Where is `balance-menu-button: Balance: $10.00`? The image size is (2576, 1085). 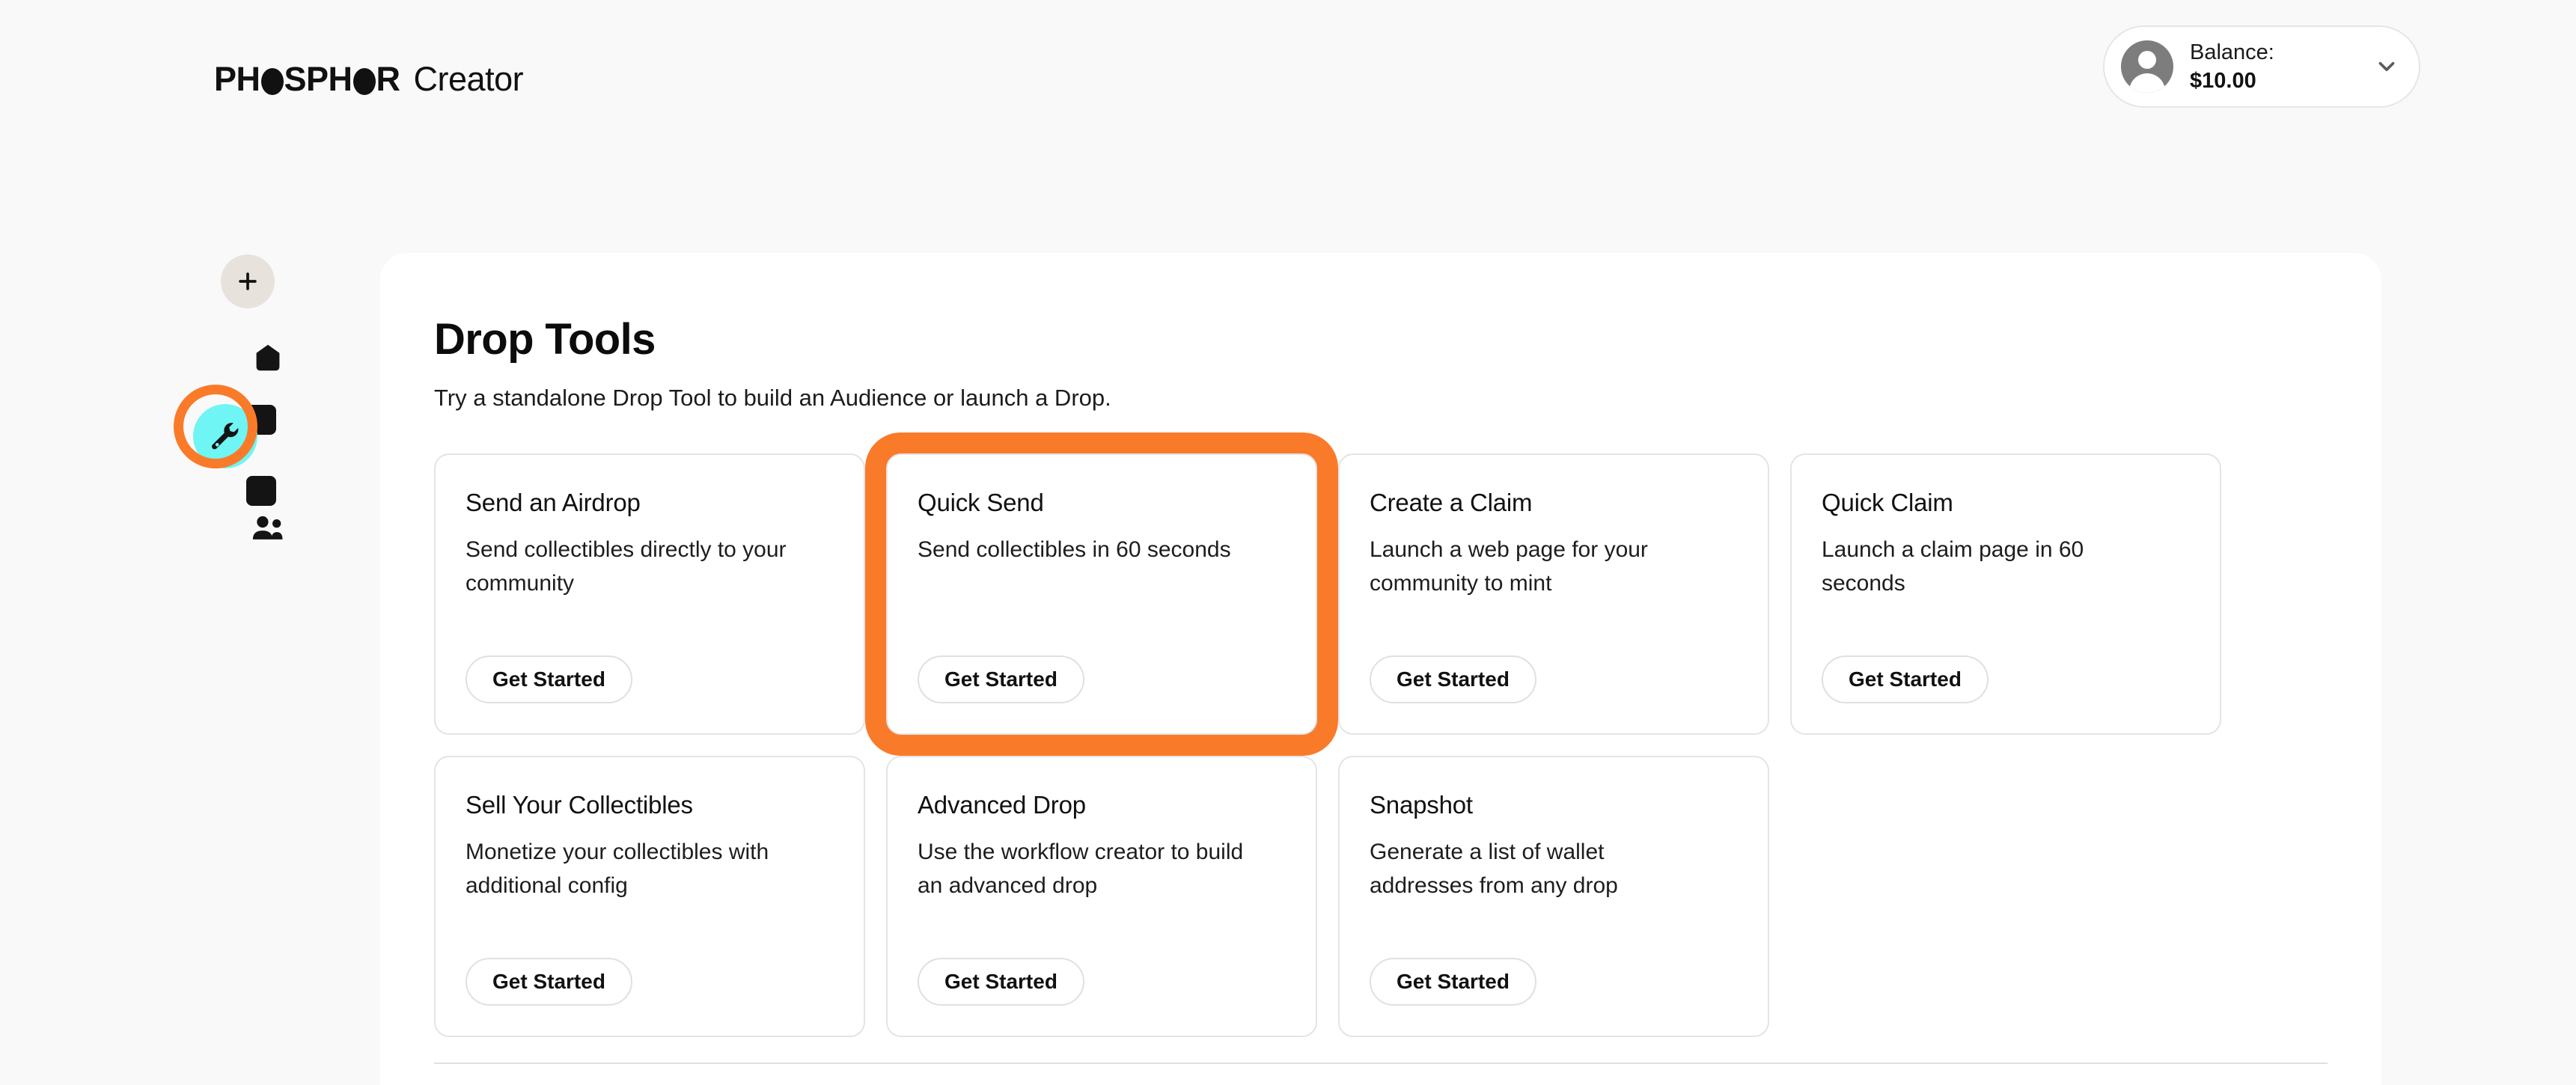
balance-menu-button: Balance: $10.00 is located at coordinates (2261, 67).